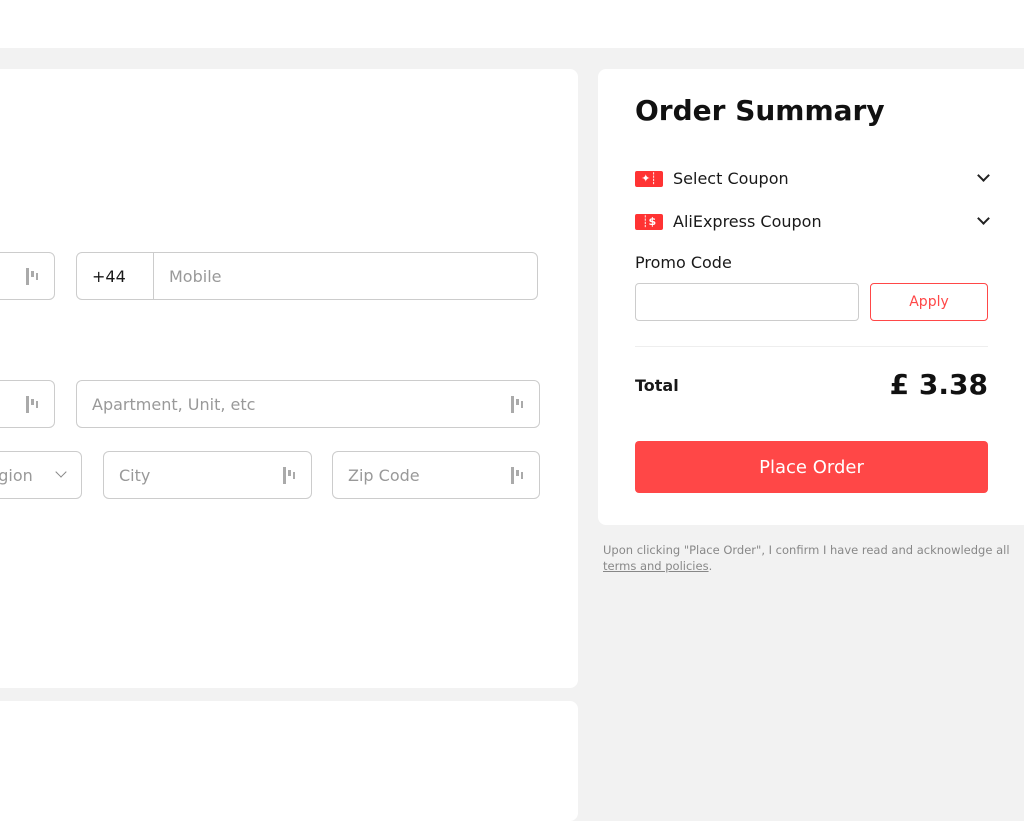 The width and height of the screenshot is (1024, 821). Describe the element at coordinates (115, 276) in the screenshot. I see `phone-prefix: +44` at that location.